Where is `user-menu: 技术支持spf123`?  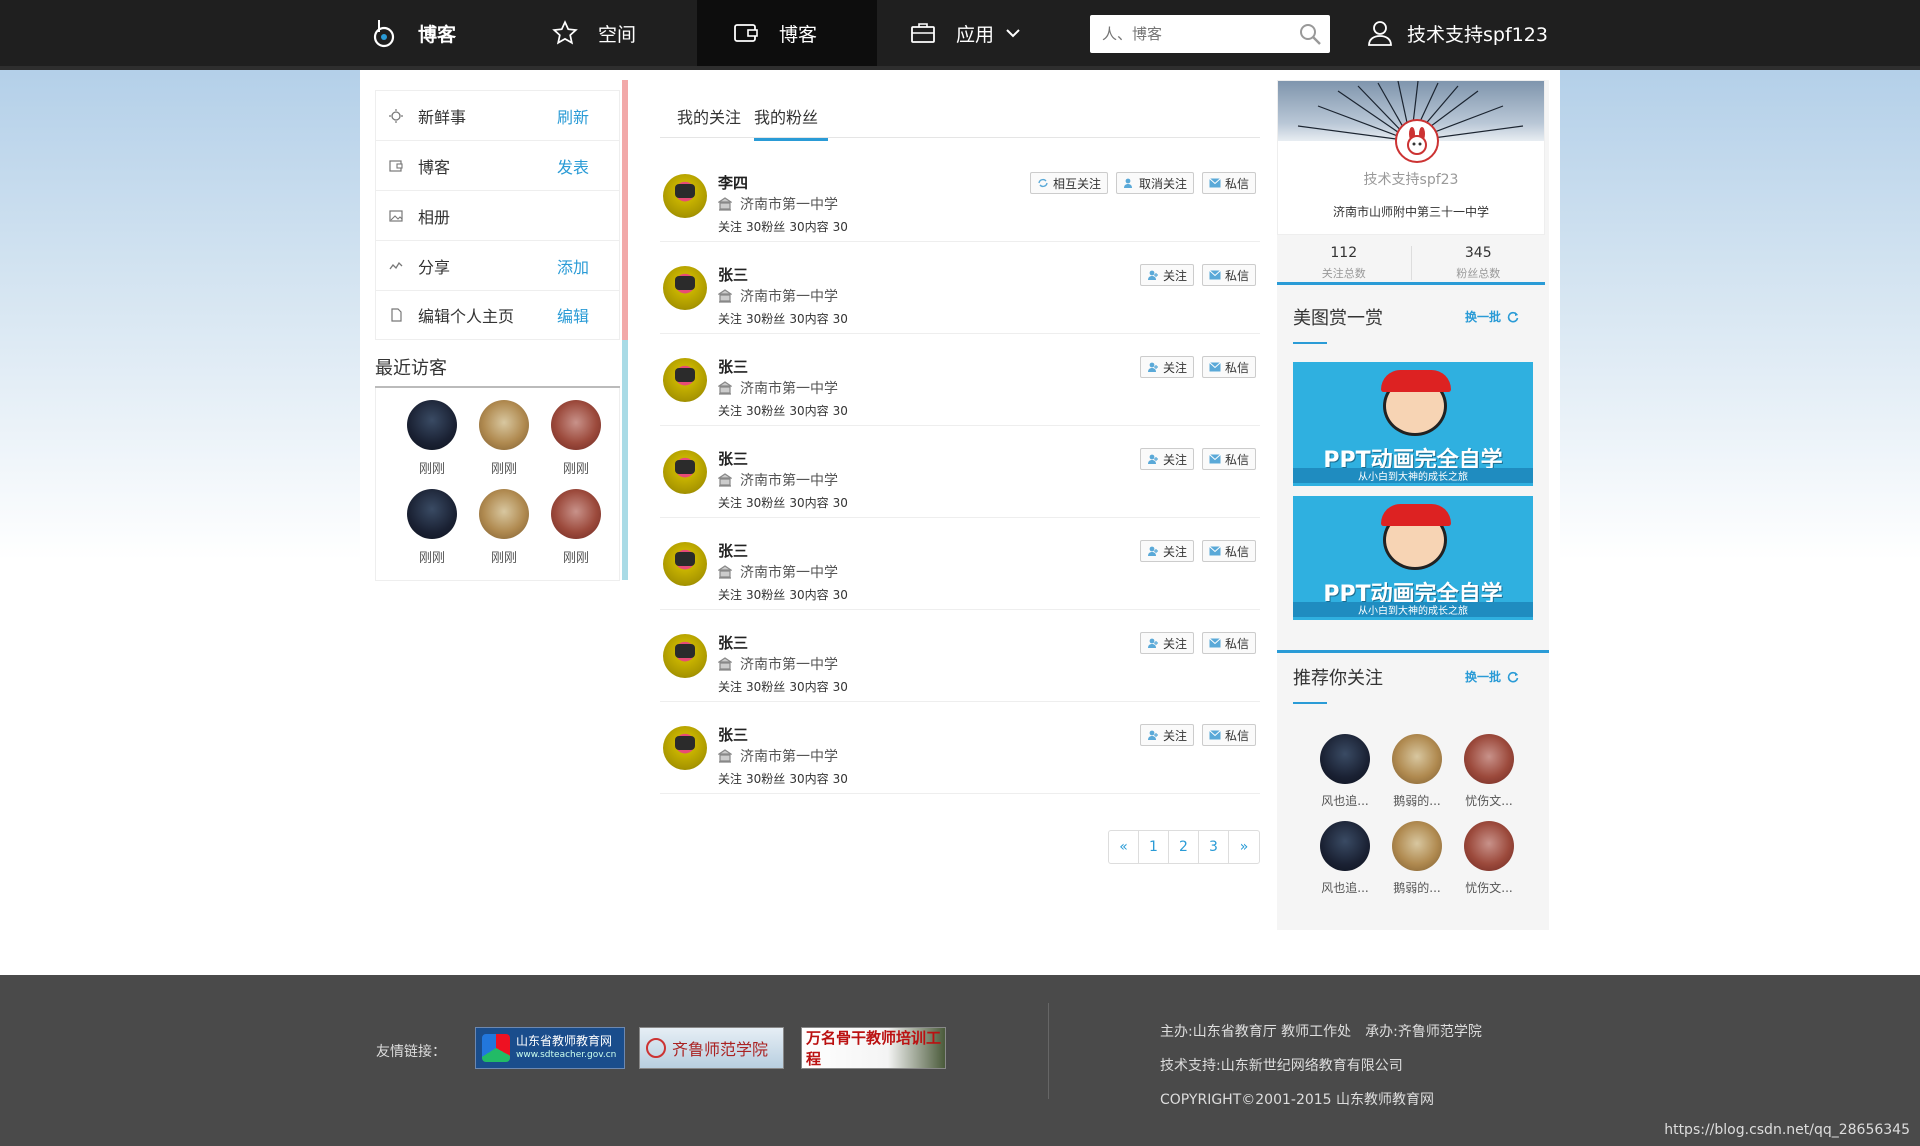
user-menu: 技术支持spf123 is located at coordinates (1456, 33).